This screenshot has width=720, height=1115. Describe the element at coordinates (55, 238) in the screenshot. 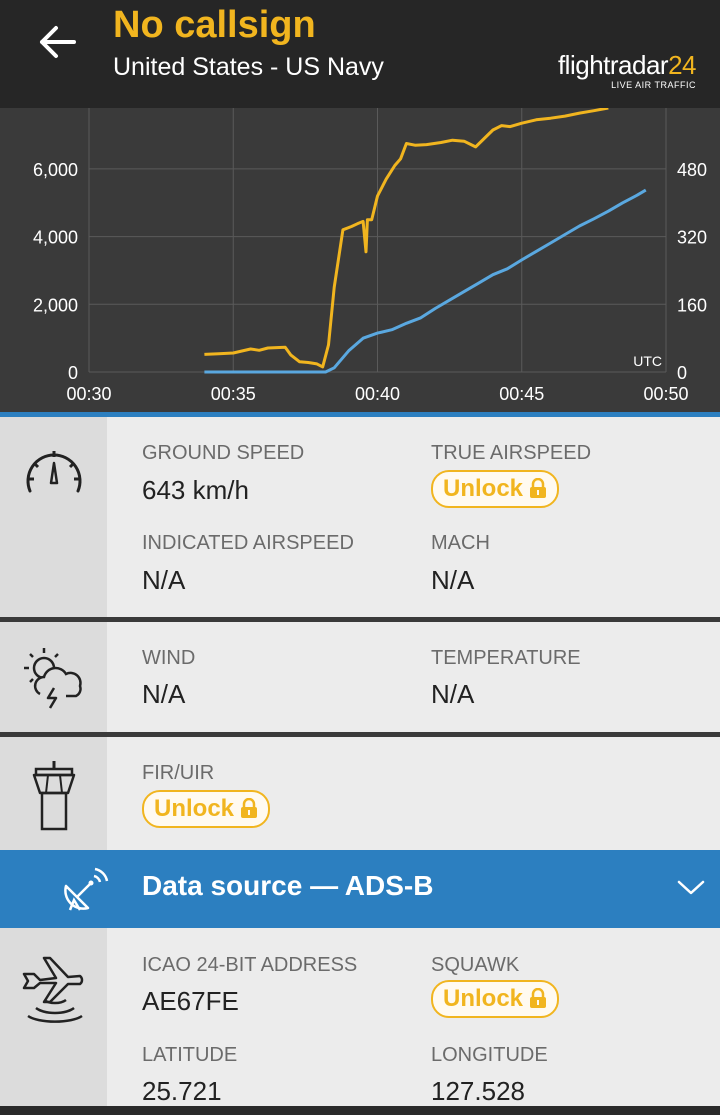

I see `y-left-tick-label: 4,000` at that location.